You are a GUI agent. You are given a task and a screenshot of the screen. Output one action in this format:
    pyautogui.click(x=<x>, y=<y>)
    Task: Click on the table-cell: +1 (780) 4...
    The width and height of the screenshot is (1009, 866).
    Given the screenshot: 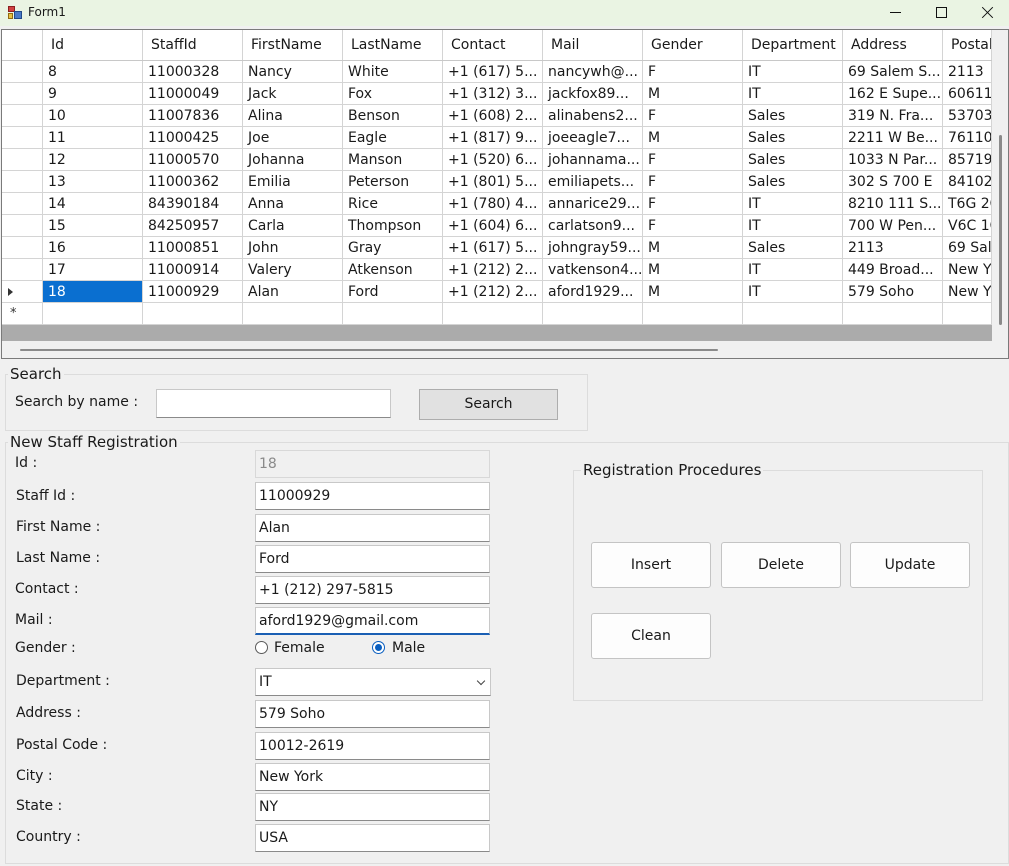 What is the action you would take?
    pyautogui.click(x=493, y=204)
    